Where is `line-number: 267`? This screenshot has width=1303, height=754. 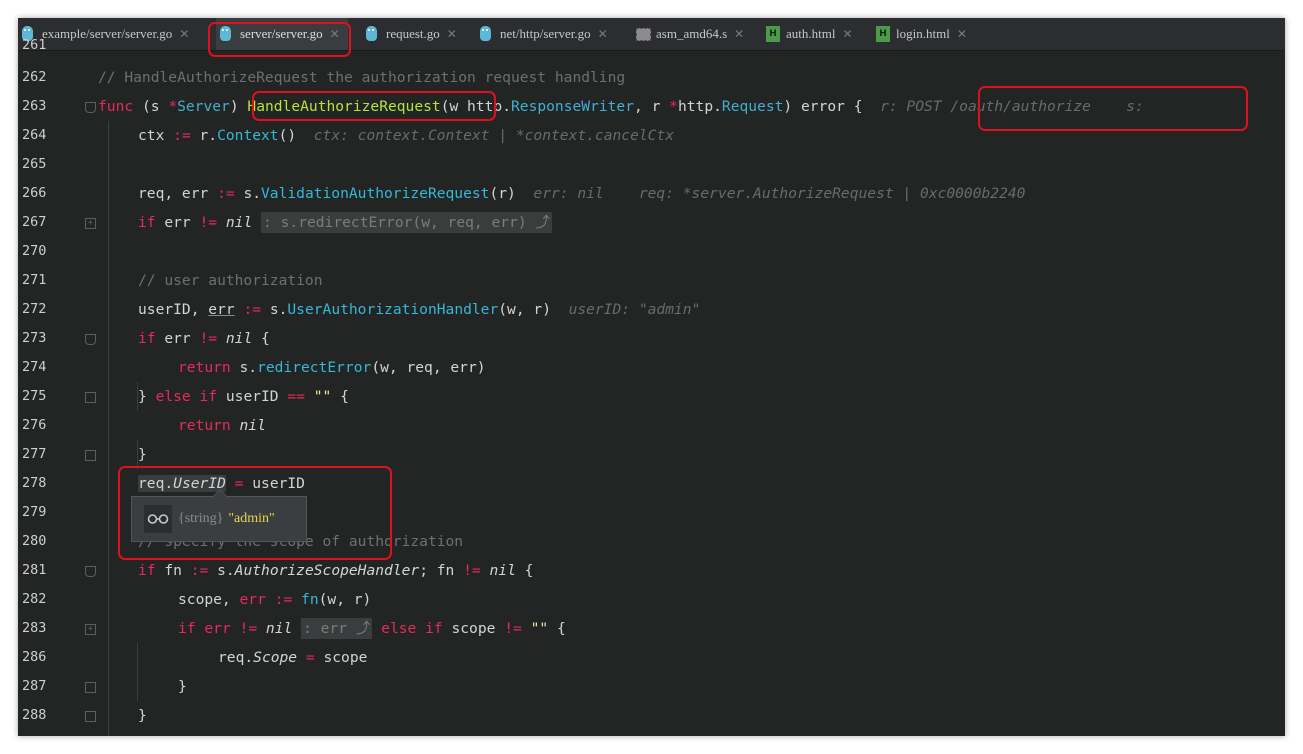 line-number: 267 is located at coordinates (34, 222).